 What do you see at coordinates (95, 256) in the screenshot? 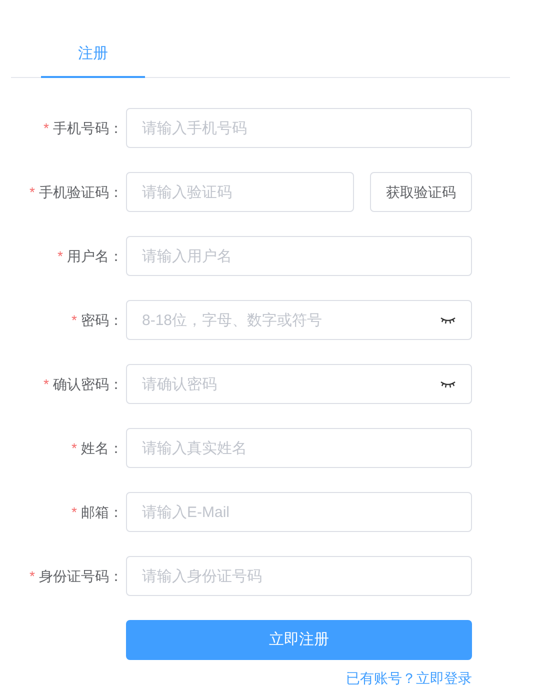
I see `field-label: 用户名：` at bounding box center [95, 256].